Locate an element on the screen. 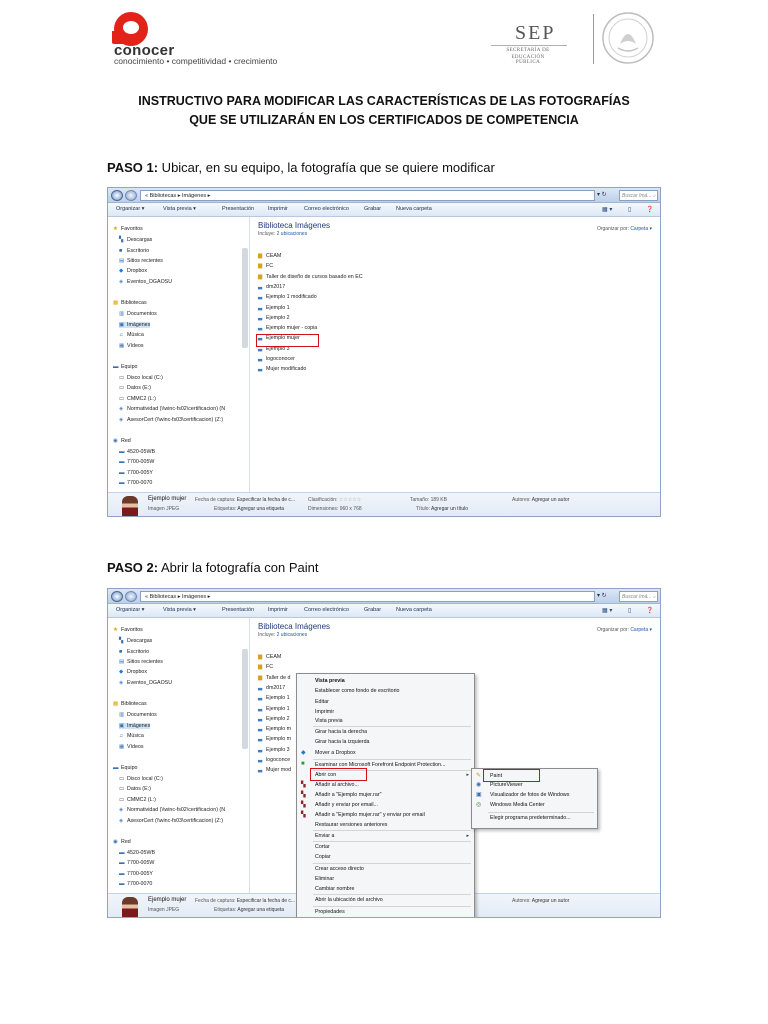 This screenshot has height=1024, width=768. forward-button is located at coordinates (131, 596).